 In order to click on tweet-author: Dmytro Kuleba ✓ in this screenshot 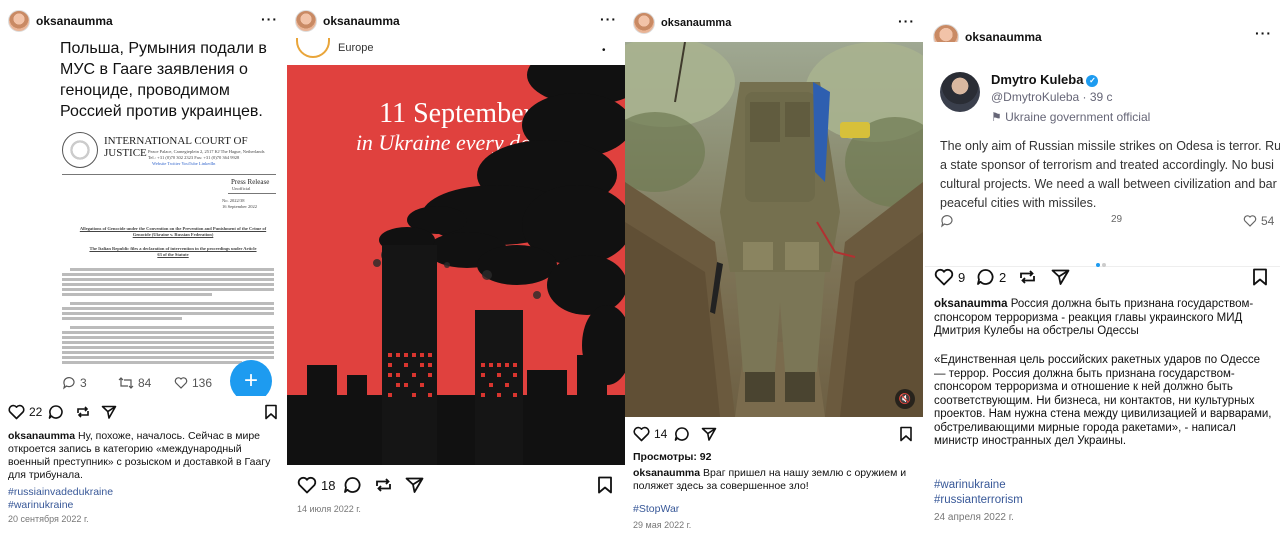, I will do `click(1045, 79)`.